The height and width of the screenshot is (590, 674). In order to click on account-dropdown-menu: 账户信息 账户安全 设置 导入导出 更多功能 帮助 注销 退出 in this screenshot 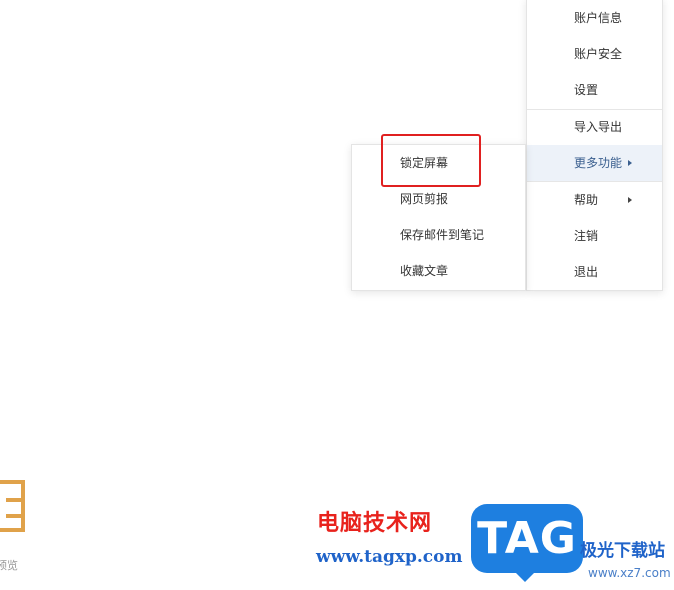, I will do `click(594, 145)`.